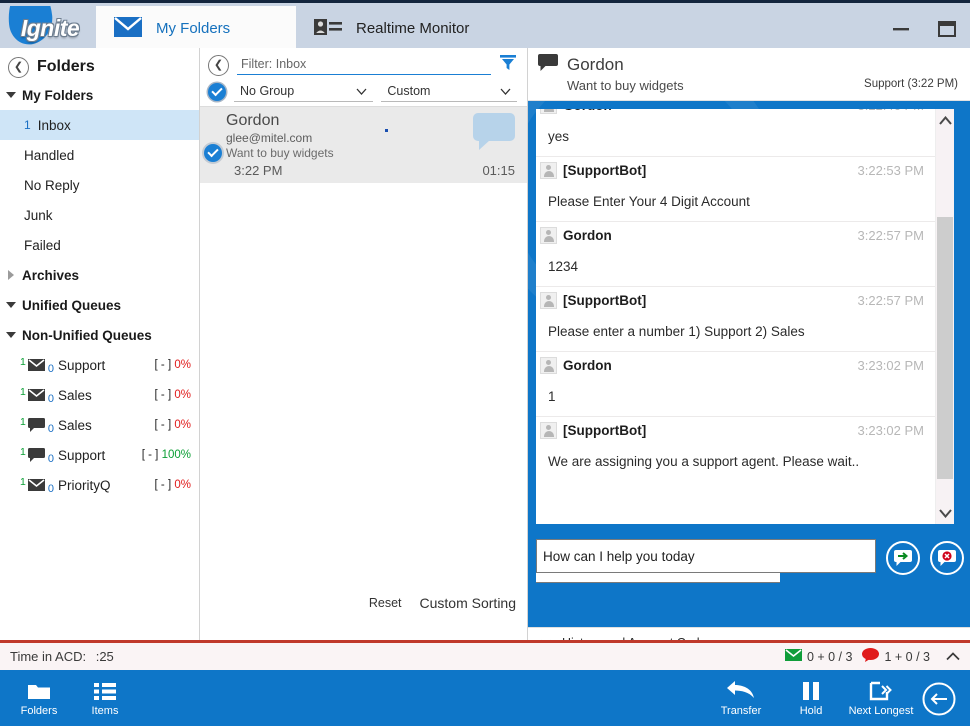 This screenshot has width=970, height=726. I want to click on toolbar-transfer-button: Transfer, so click(741, 699).